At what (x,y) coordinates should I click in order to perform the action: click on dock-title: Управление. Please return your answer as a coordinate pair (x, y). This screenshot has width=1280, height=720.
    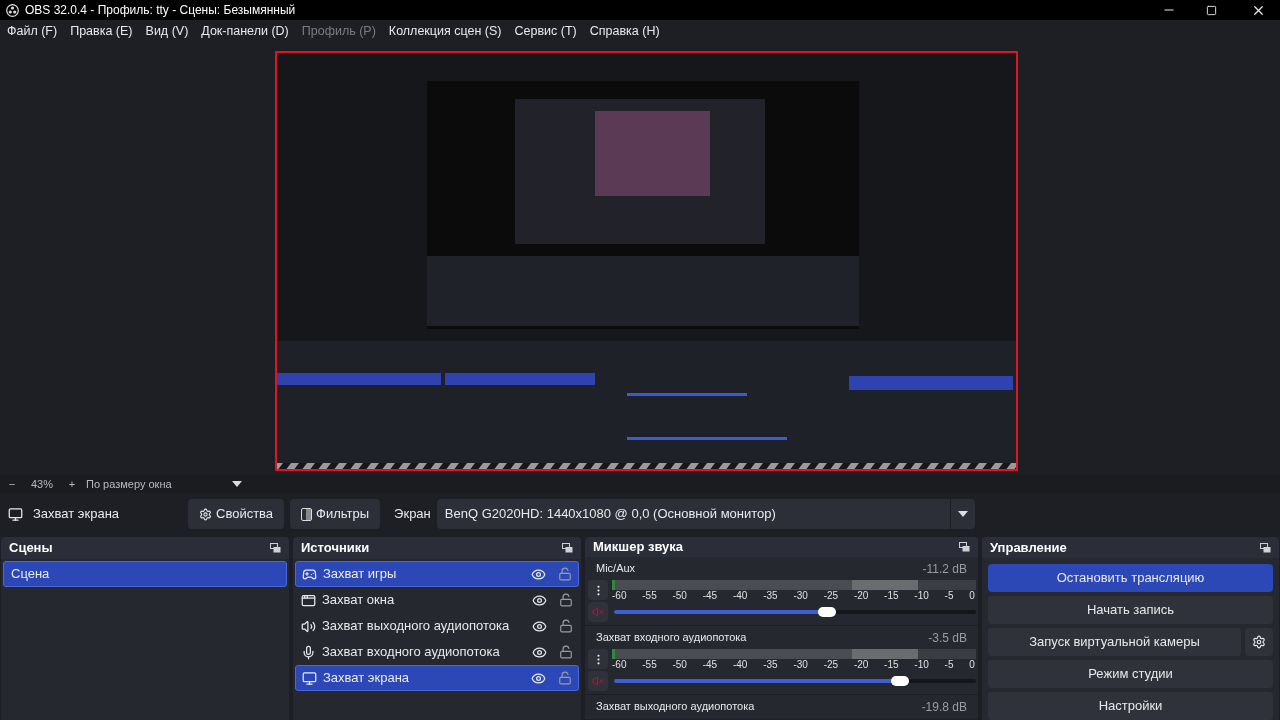
    Looking at the image, I should click on (1028, 547).